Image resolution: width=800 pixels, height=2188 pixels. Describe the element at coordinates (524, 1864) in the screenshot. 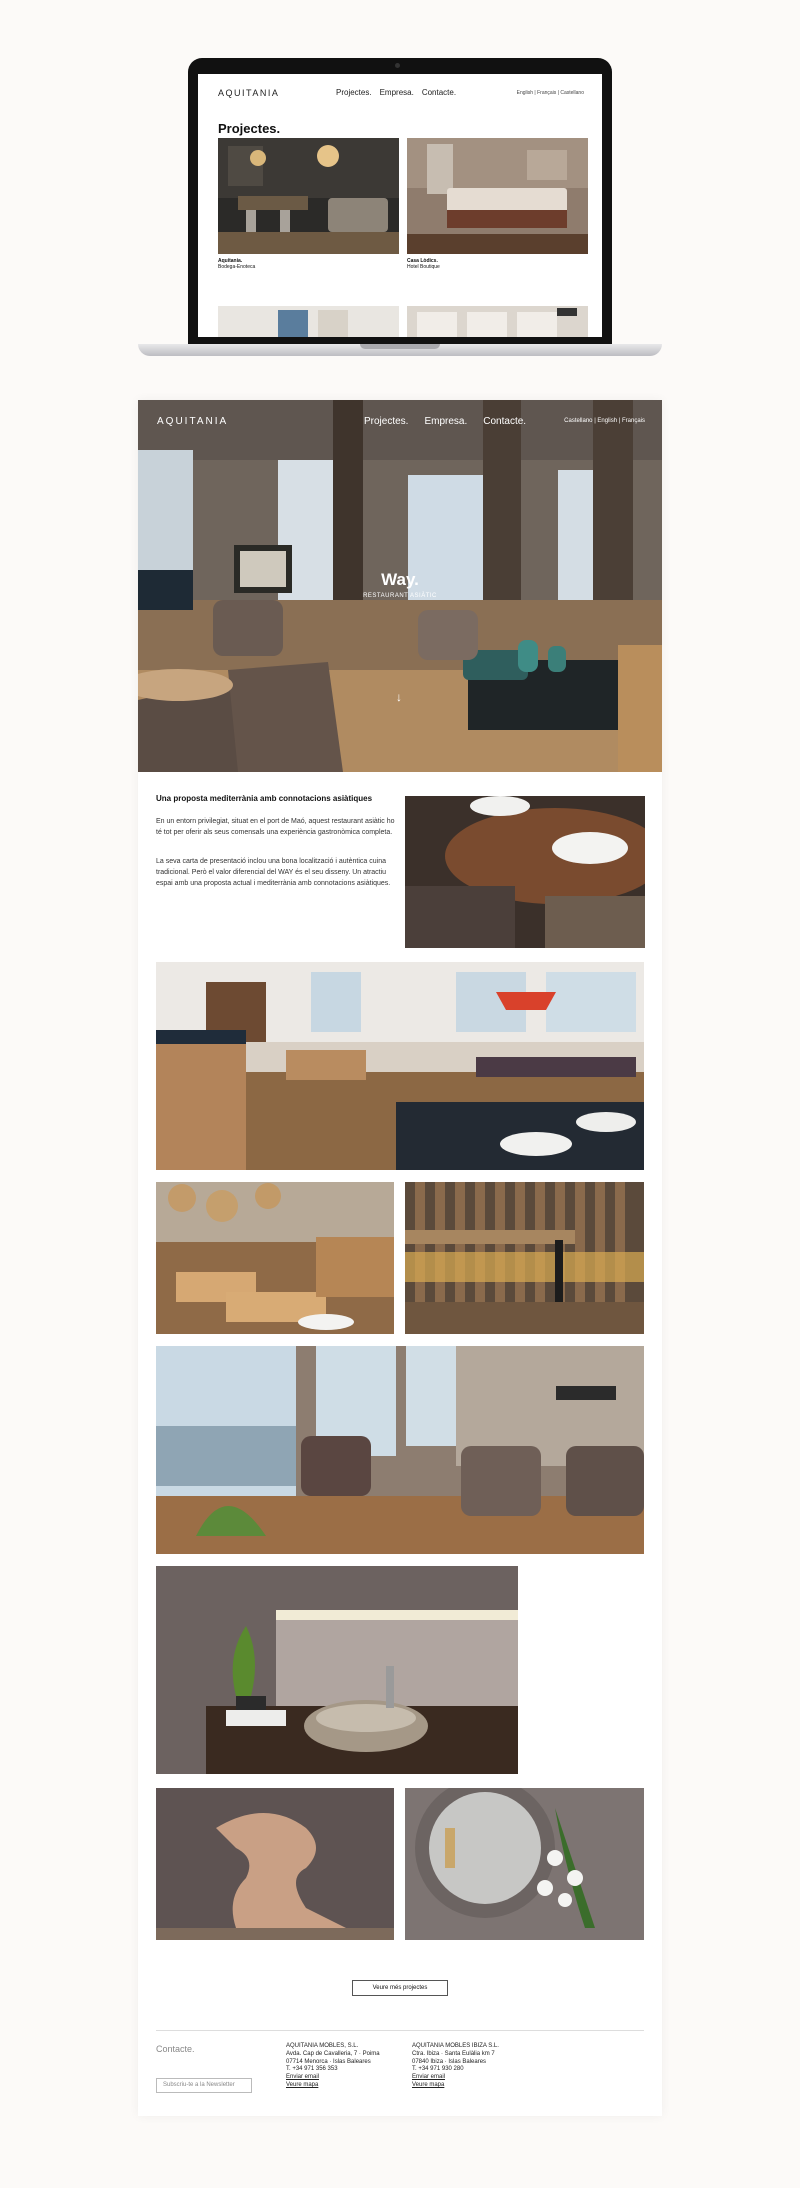

I see `photo-mirror-orchid` at that location.